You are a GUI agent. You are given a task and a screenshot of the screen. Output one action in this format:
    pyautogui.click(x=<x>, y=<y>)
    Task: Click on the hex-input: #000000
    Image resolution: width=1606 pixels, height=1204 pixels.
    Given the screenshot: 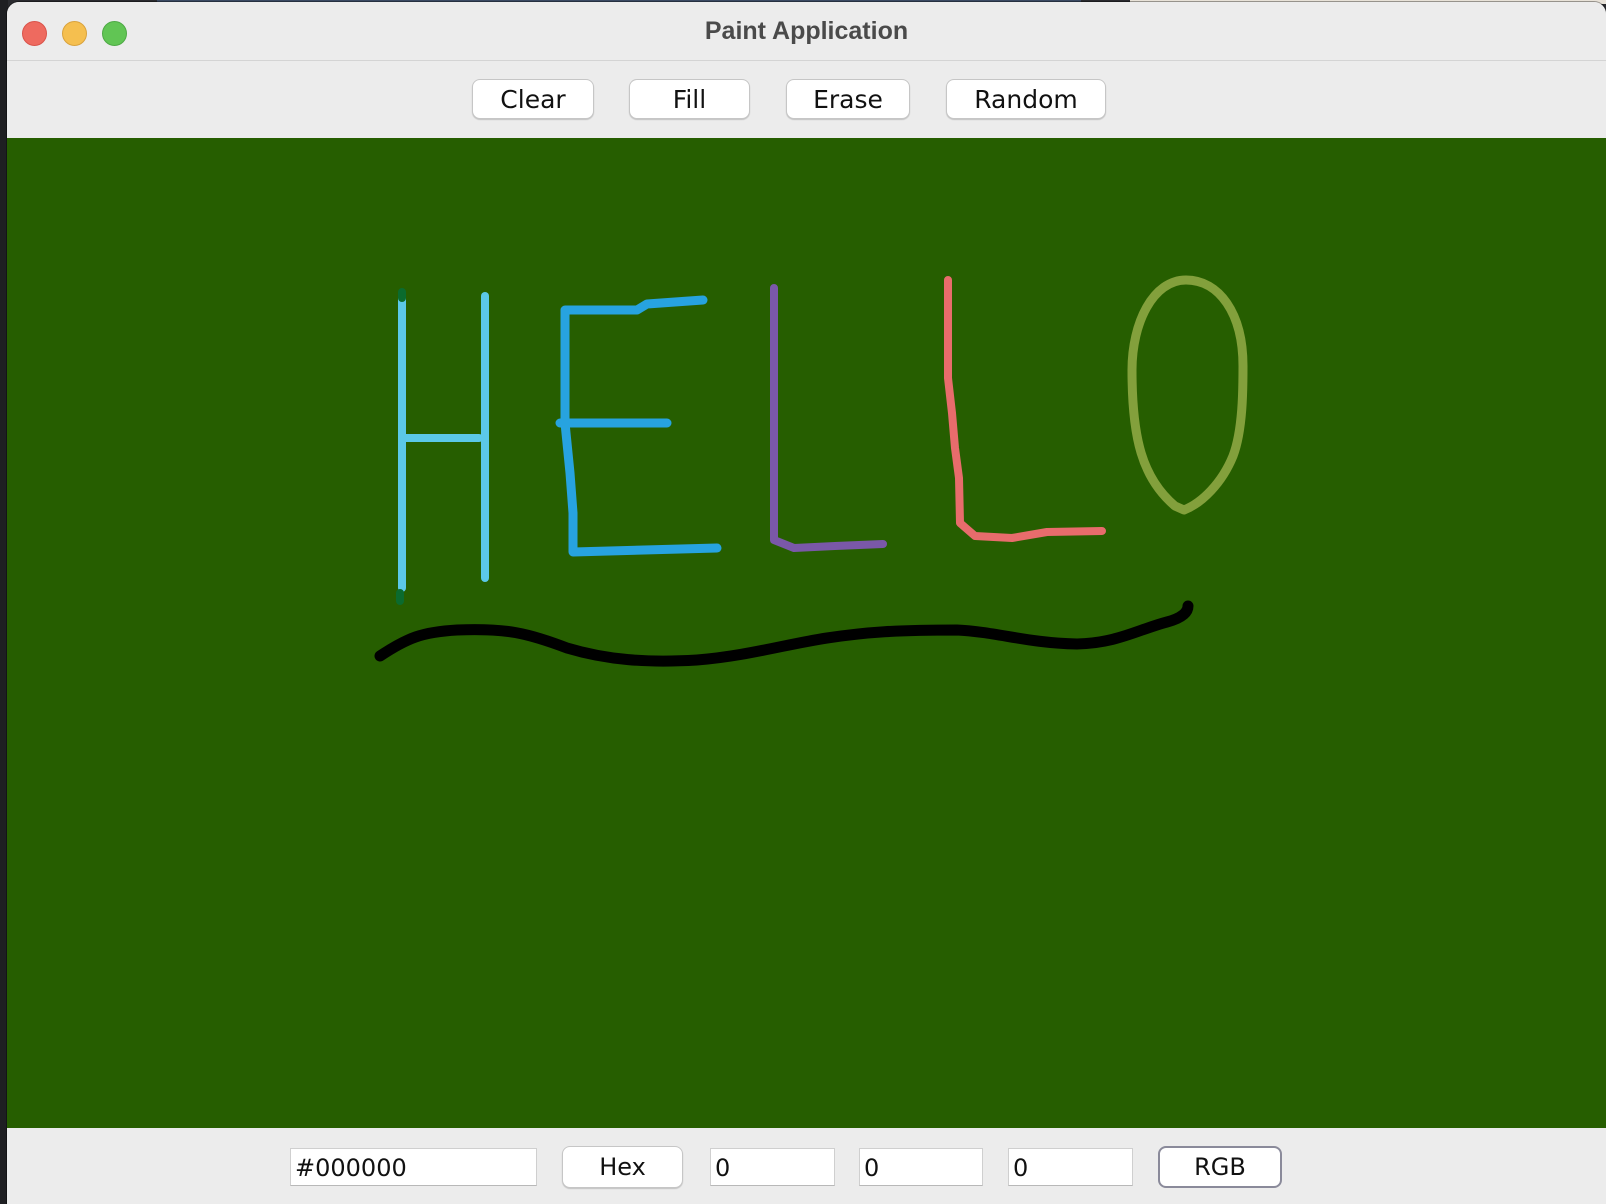 What is the action you would take?
    pyautogui.click(x=413, y=1167)
    